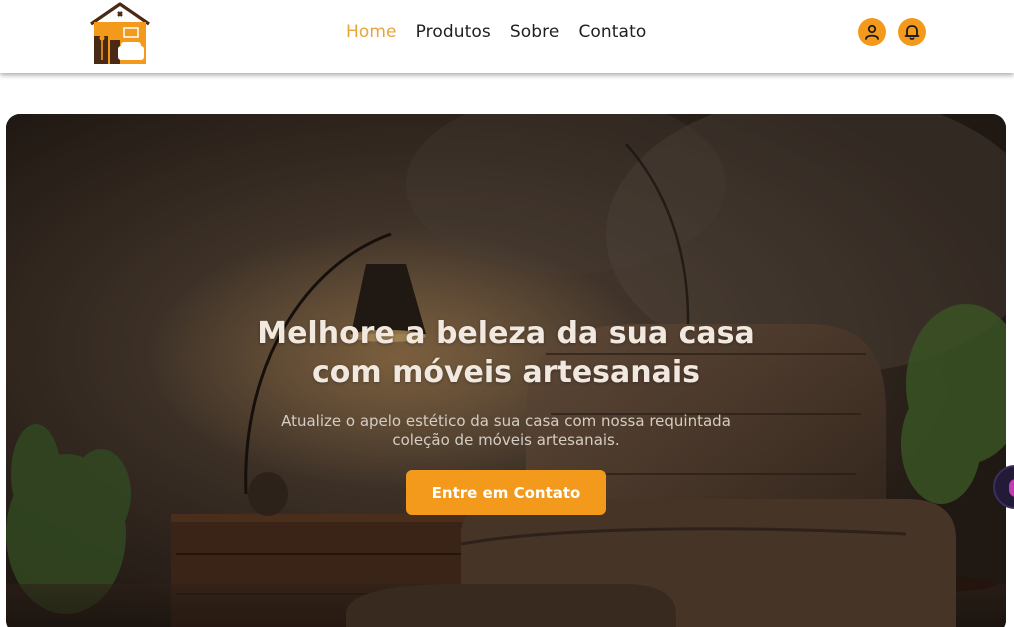 The height and width of the screenshot is (627, 1014). What do you see at coordinates (120, 34) in the screenshot?
I see `house-logo-icon` at bounding box center [120, 34].